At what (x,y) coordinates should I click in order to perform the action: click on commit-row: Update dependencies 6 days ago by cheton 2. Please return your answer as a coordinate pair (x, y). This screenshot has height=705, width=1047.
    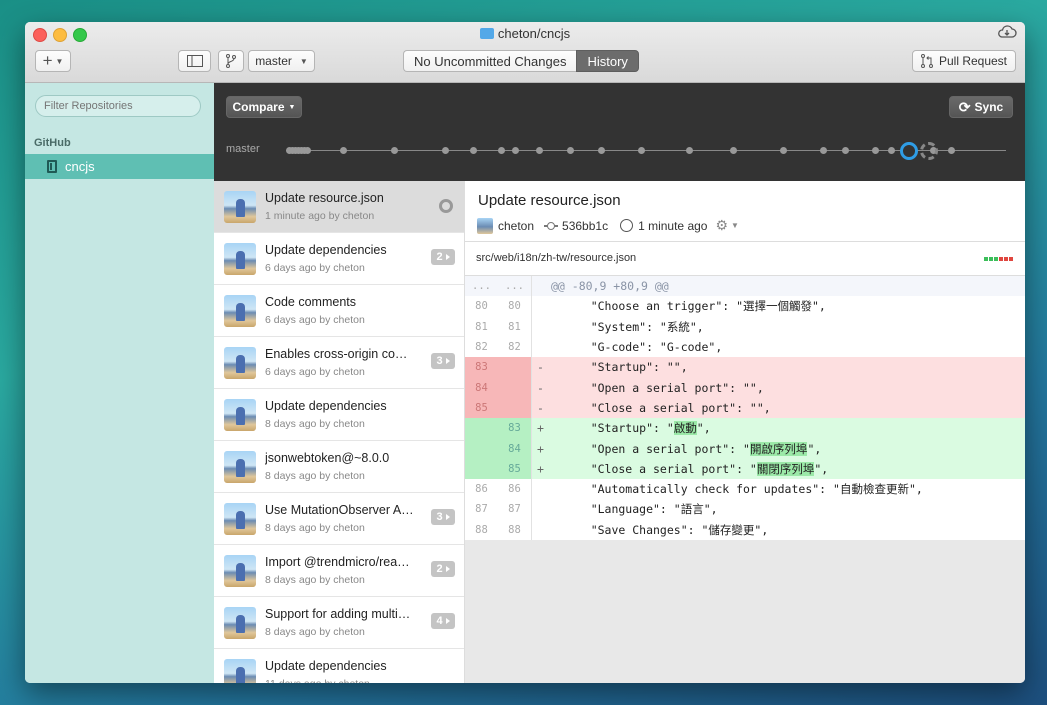
    Looking at the image, I should click on (339, 259).